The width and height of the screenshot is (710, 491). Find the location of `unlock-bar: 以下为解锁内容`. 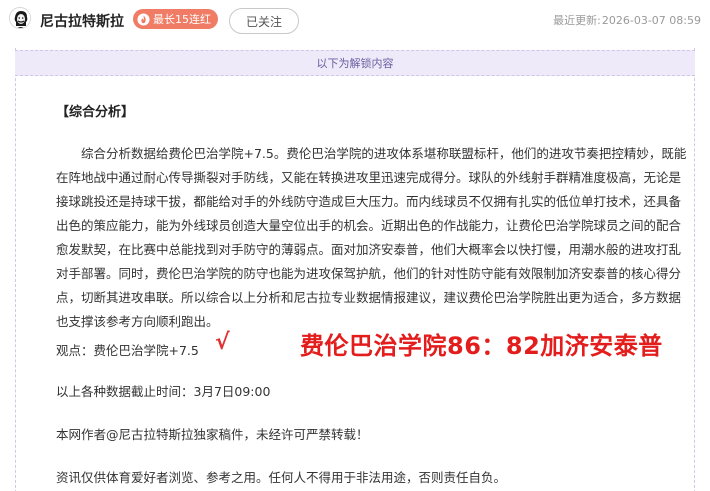

unlock-bar: 以下为解锁内容 is located at coordinates (355, 63).